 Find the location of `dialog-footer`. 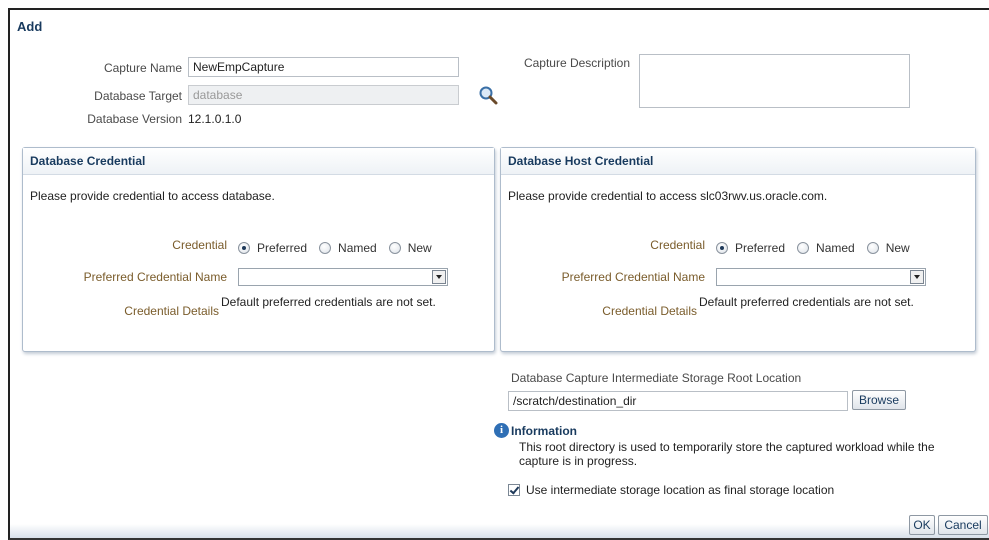

dialog-footer is located at coordinates (499, 531).